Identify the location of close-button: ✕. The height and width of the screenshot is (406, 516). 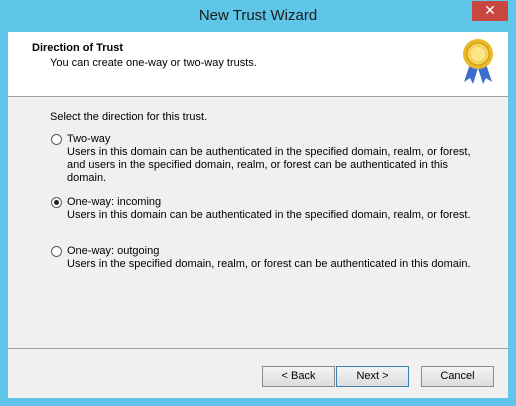
(490, 11).